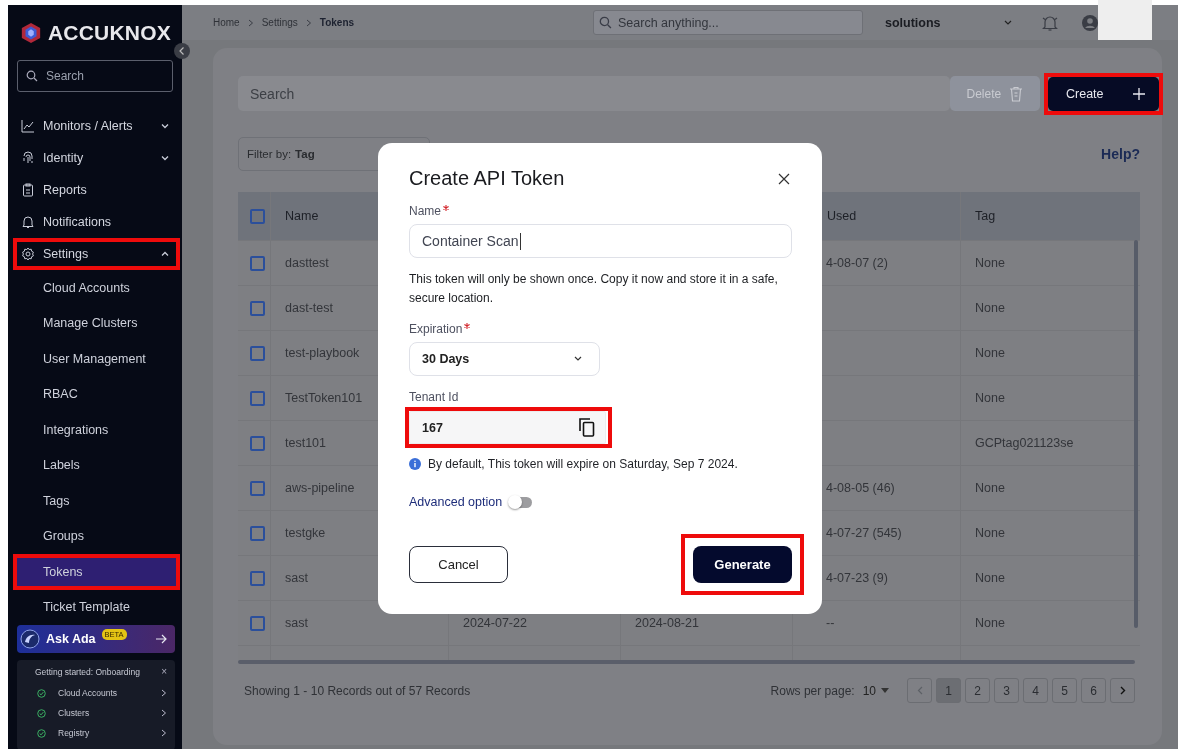  What do you see at coordinates (182, 51) in the screenshot?
I see `collapse-icon` at bounding box center [182, 51].